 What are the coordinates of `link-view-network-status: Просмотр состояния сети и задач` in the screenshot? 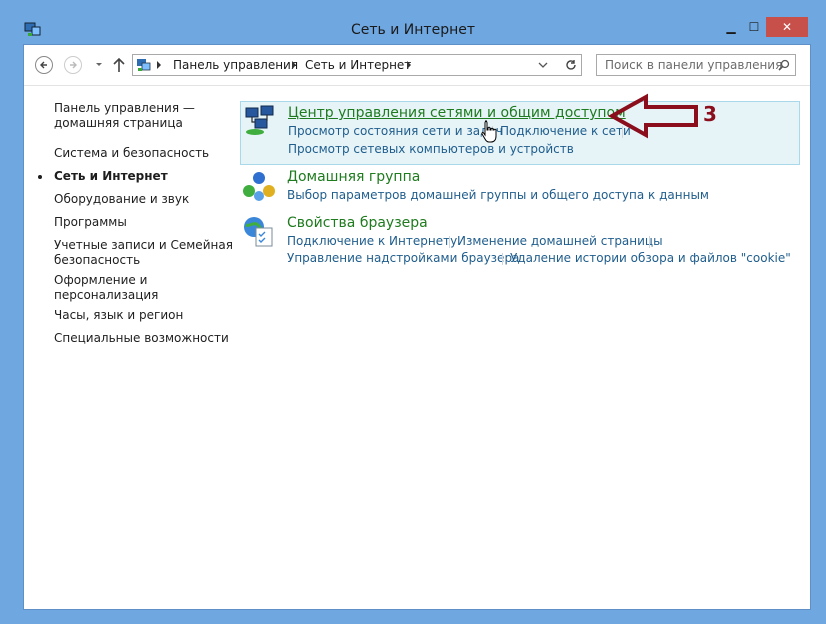 It's located at (395, 131).